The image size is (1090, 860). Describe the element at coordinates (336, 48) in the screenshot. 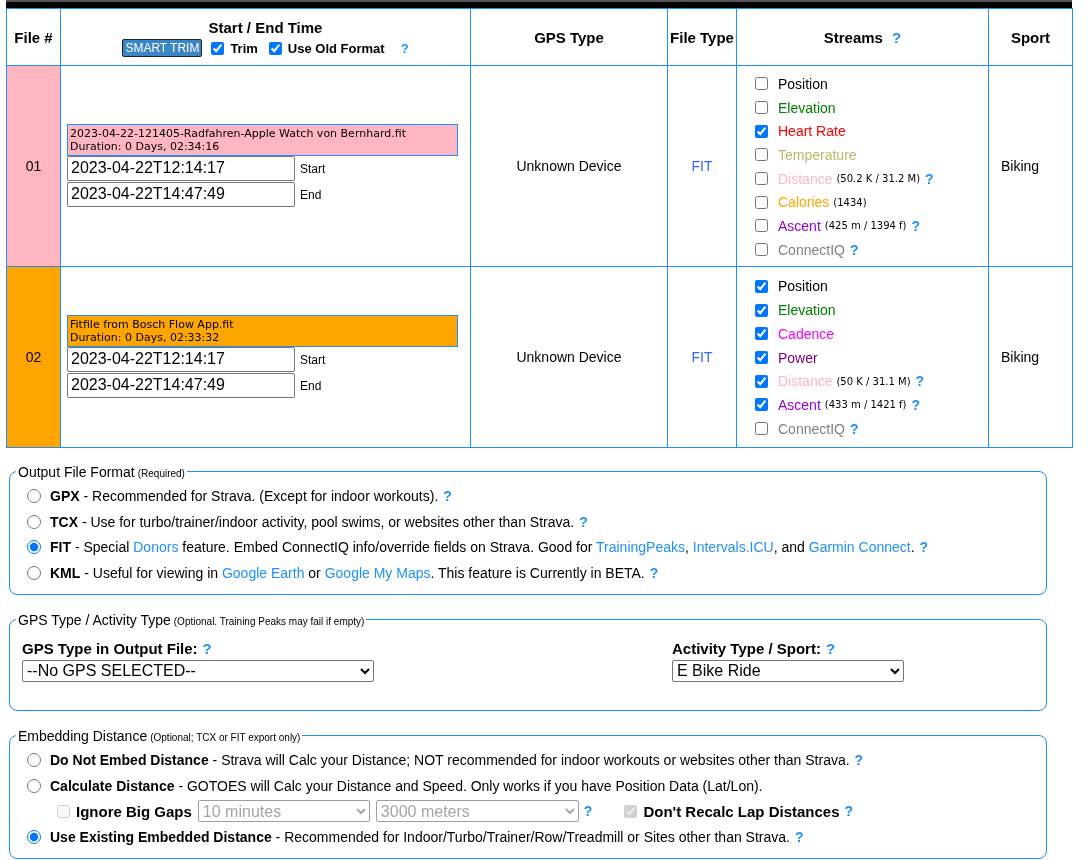

I see `checkbox-label: Use Old Format` at that location.